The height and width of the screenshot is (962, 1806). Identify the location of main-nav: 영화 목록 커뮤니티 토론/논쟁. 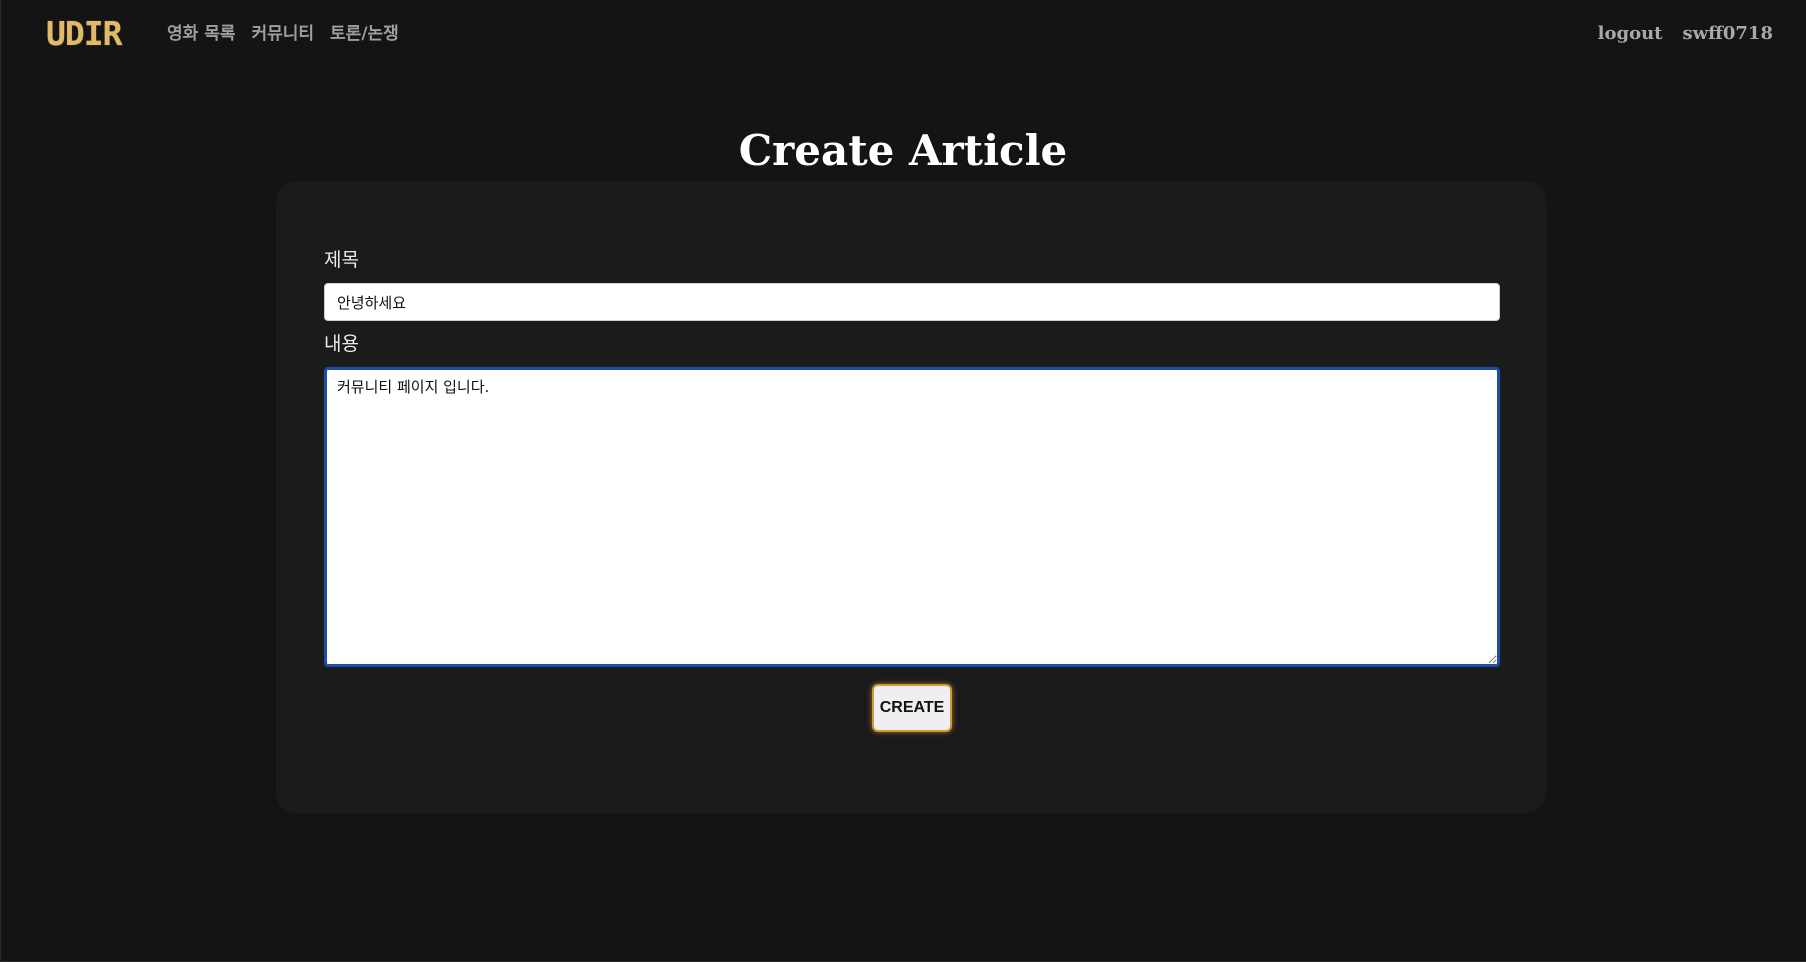
(283, 34).